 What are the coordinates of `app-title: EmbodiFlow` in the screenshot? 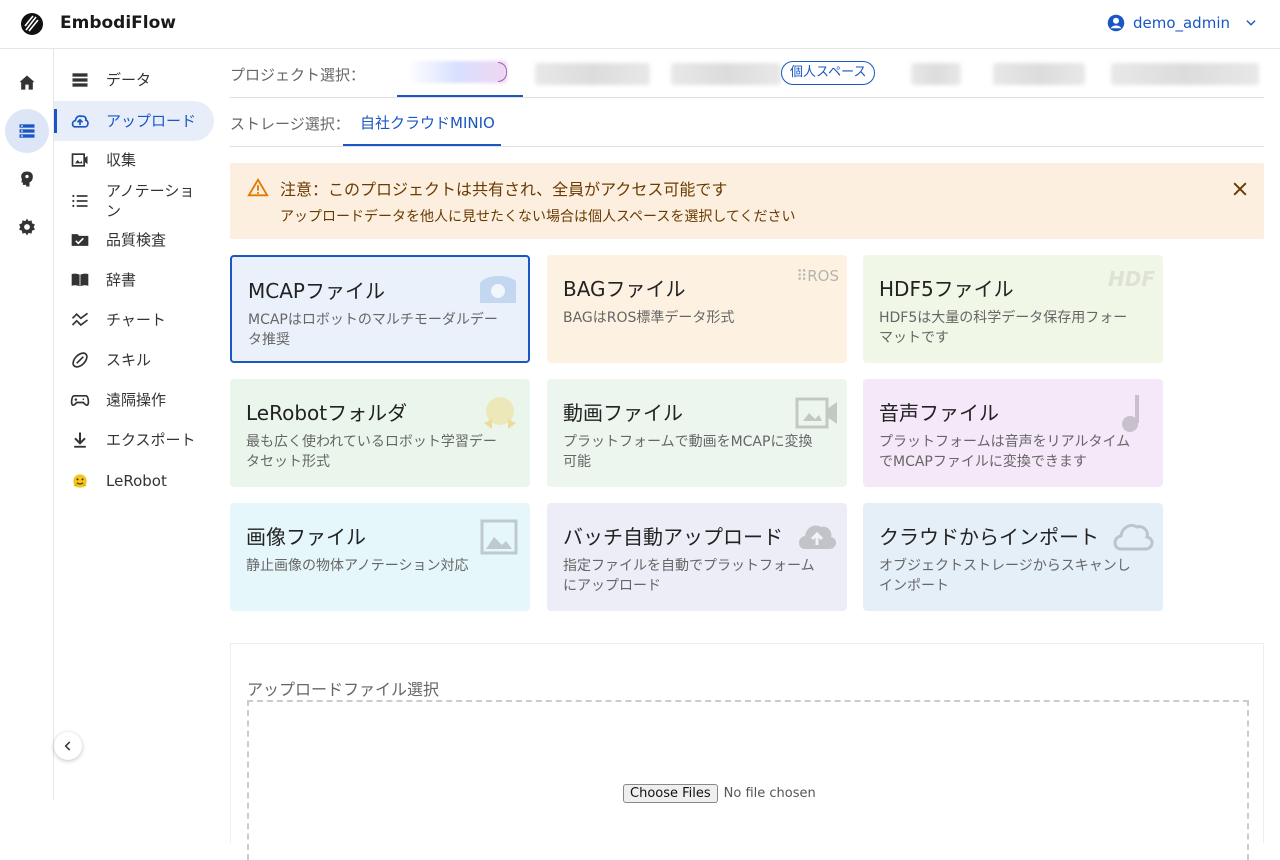 It's located at (118, 23).